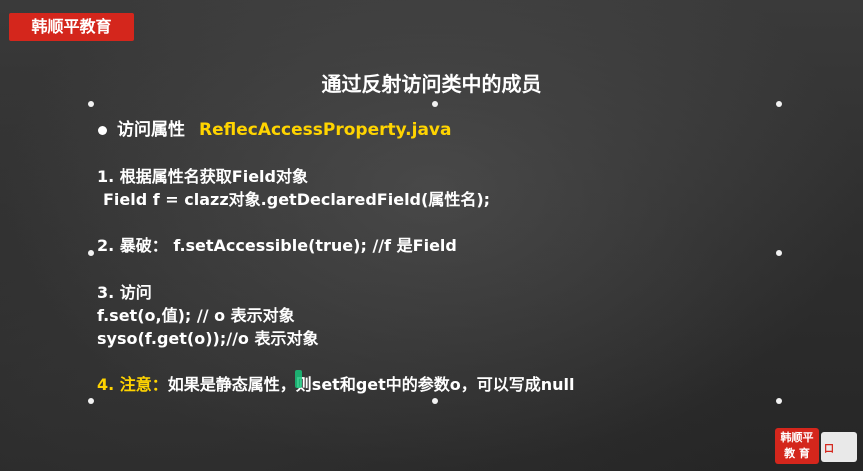 This screenshot has height=471, width=863. What do you see at coordinates (202, 176) in the screenshot?
I see `step-1-title: 1. 根据属性名获取Field对象` at bounding box center [202, 176].